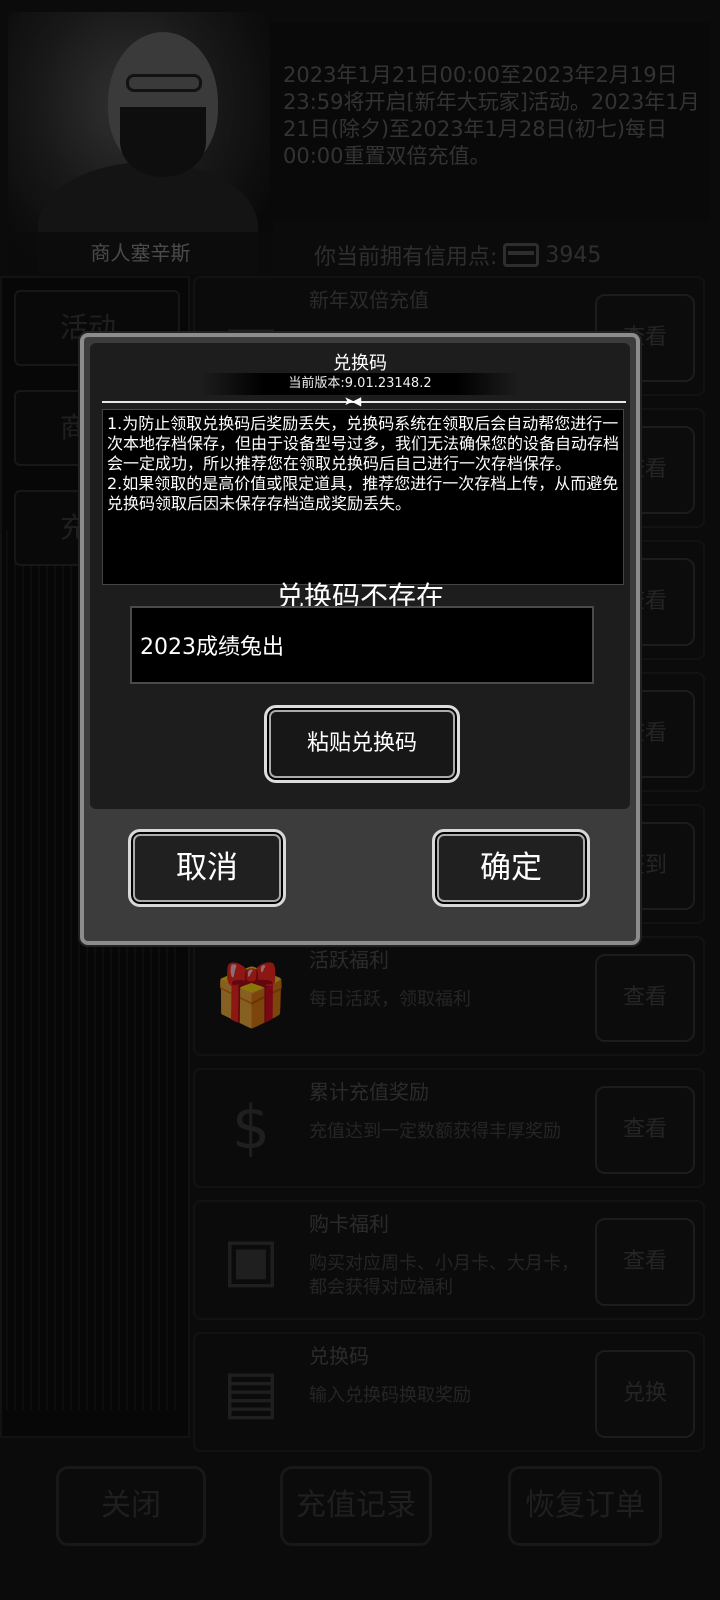 This screenshot has height=1600, width=720. Describe the element at coordinates (360, 384) in the screenshot. I see `version-label: 当前版本:9.01.23148.2` at that location.